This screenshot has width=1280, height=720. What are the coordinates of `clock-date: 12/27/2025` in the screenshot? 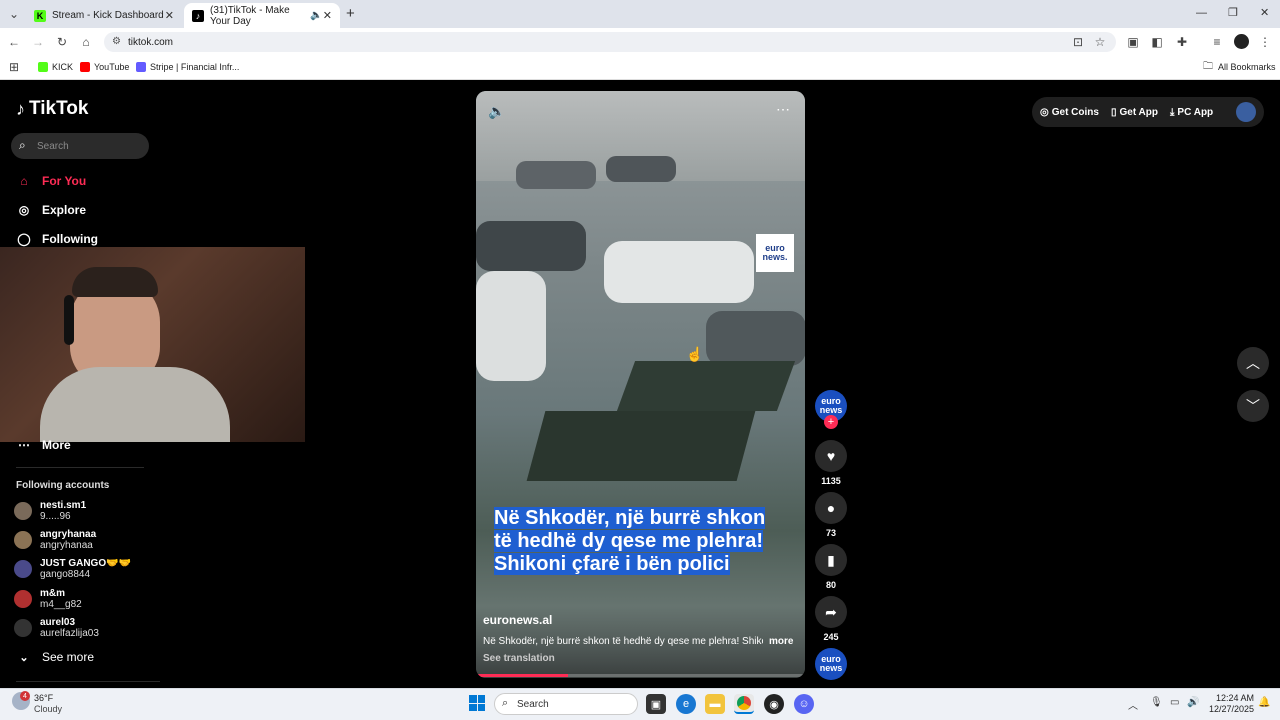 It's located at (1230, 709).